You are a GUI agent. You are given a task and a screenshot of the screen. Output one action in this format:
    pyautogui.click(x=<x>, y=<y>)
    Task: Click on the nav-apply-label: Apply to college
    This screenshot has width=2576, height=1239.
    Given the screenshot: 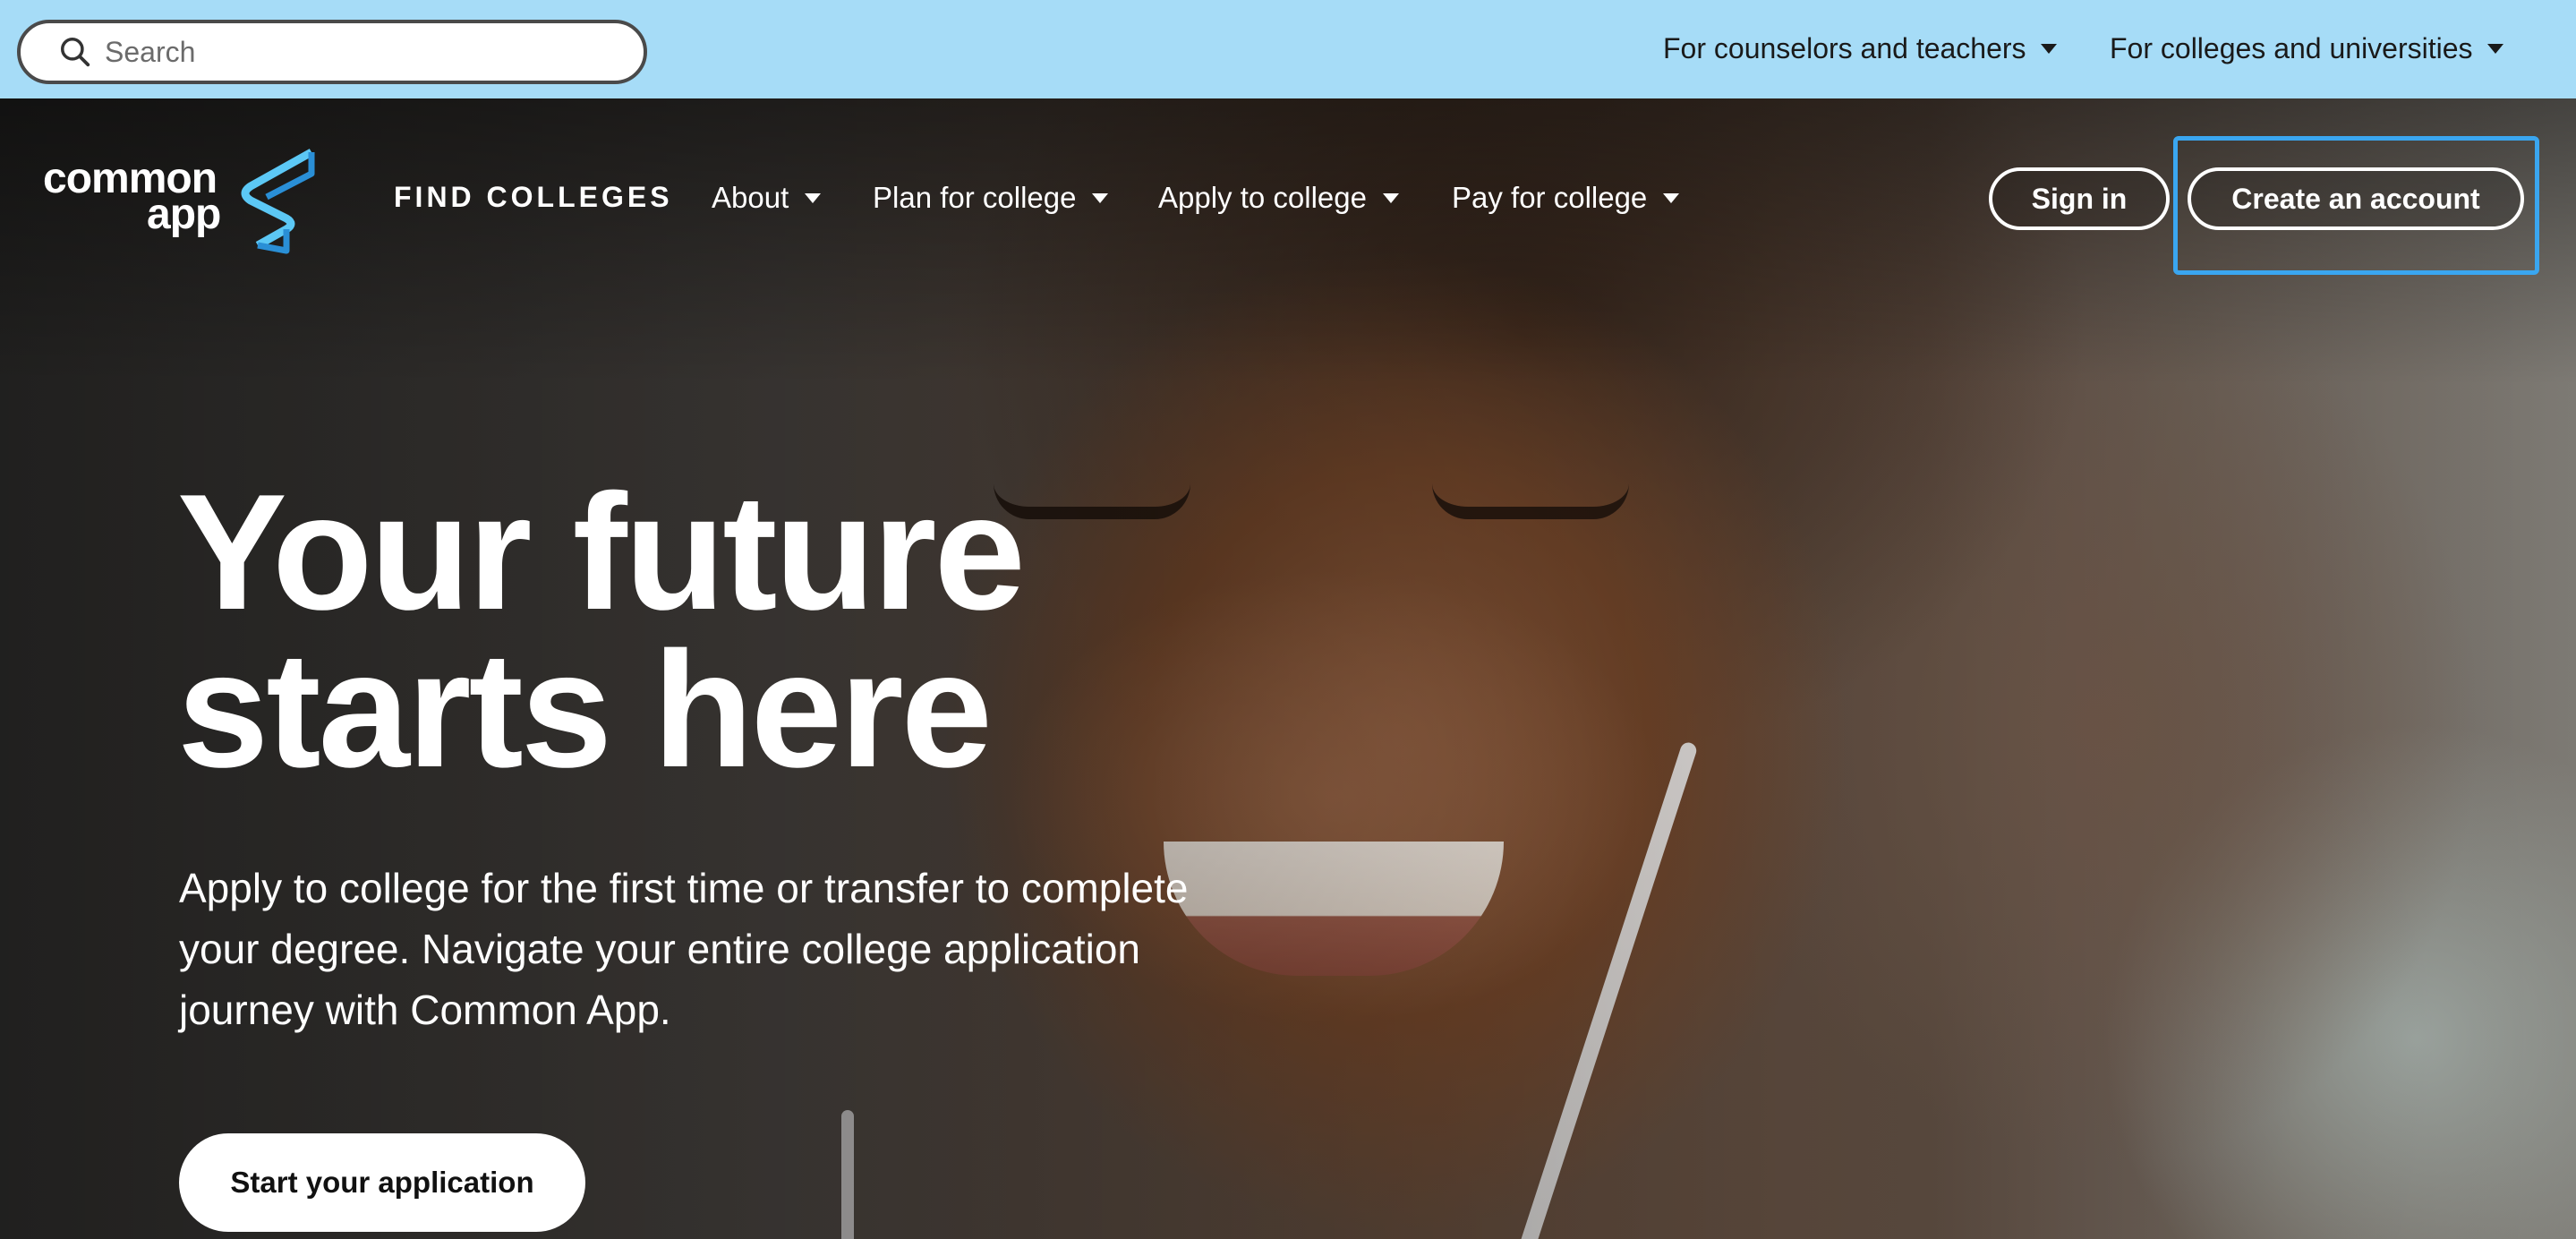 What is the action you would take?
    pyautogui.click(x=1262, y=197)
    